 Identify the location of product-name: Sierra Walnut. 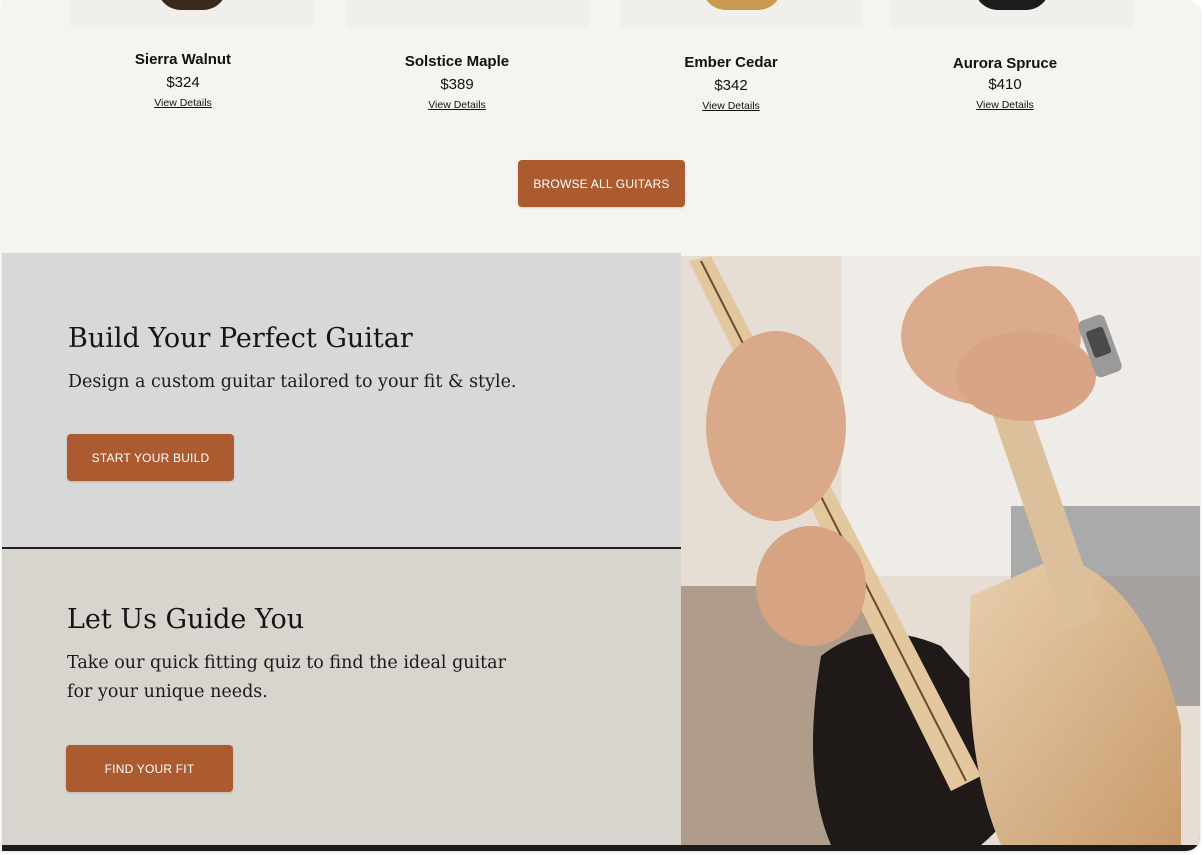
(183, 59).